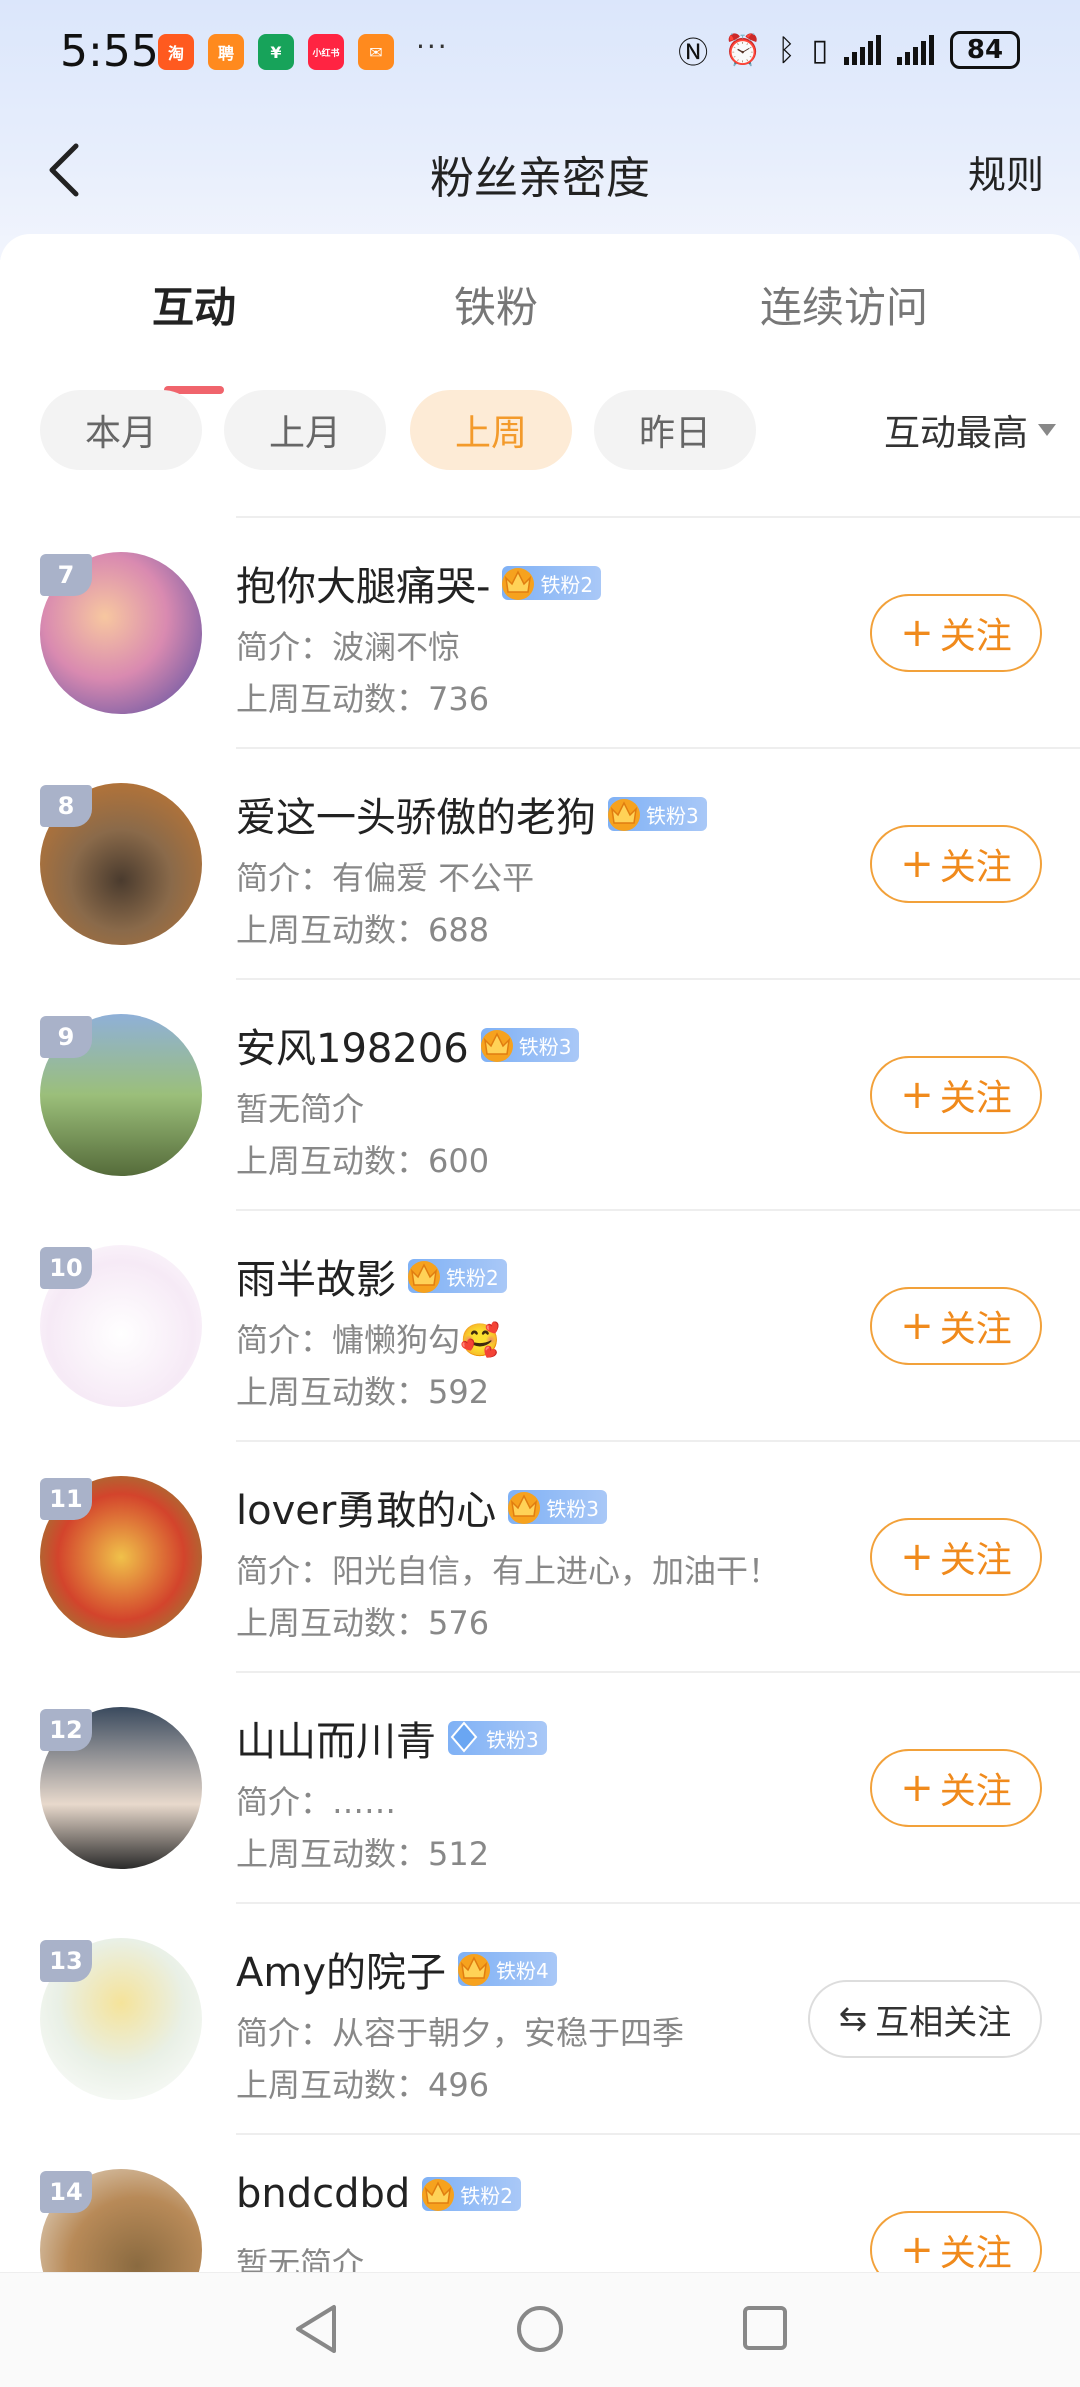  What do you see at coordinates (844, 304) in the screenshot?
I see `tab-continuous-visits: 连续访问` at bounding box center [844, 304].